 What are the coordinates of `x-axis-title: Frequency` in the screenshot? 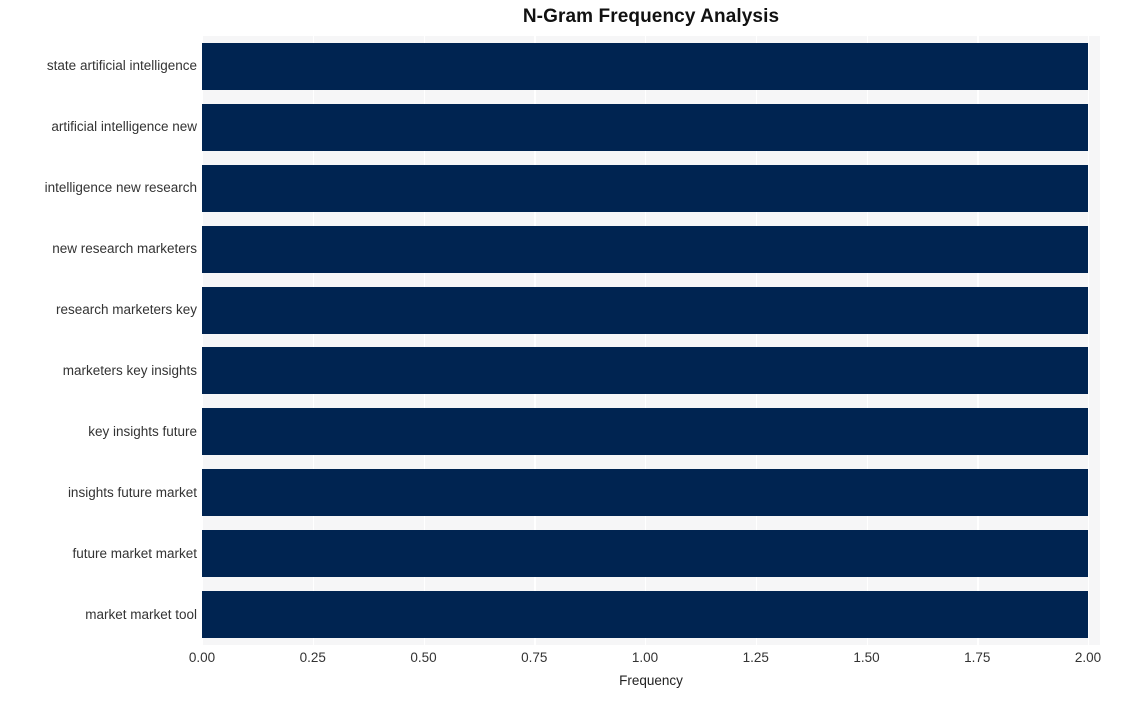 It's located at (651, 680).